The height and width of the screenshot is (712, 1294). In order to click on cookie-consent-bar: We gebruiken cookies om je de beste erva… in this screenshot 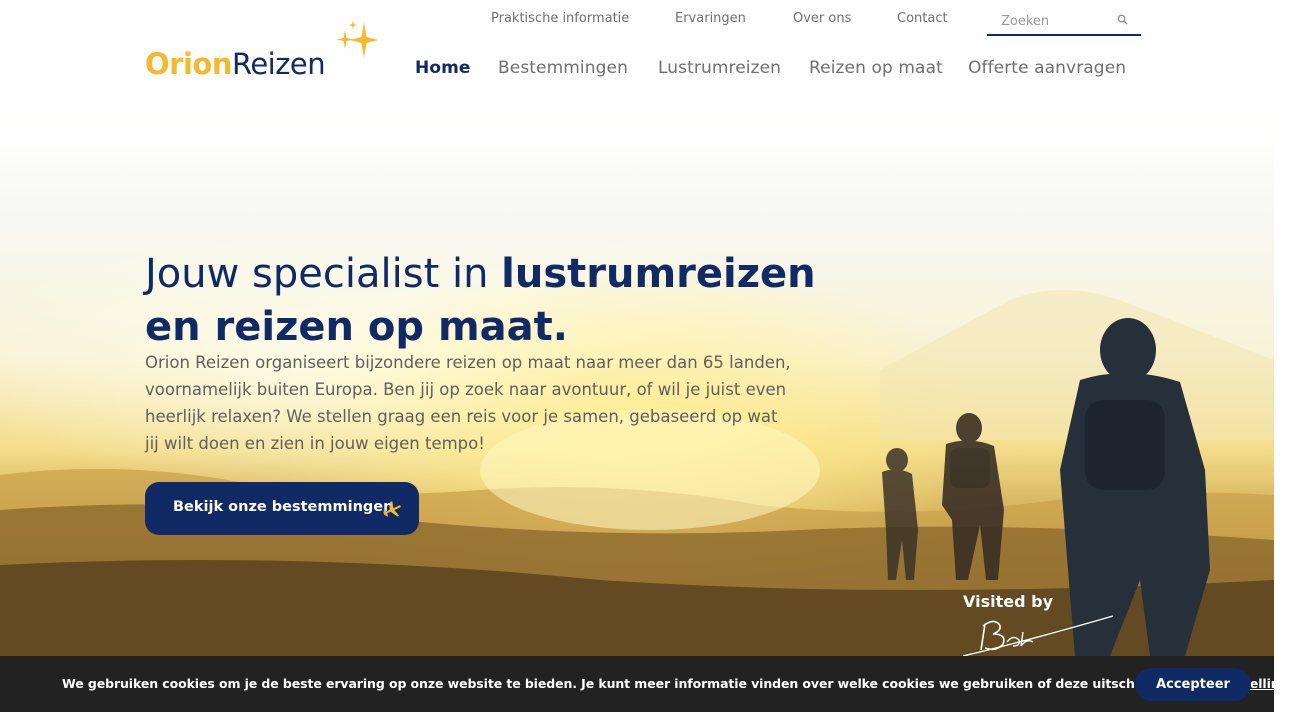, I will do `click(647, 684)`.